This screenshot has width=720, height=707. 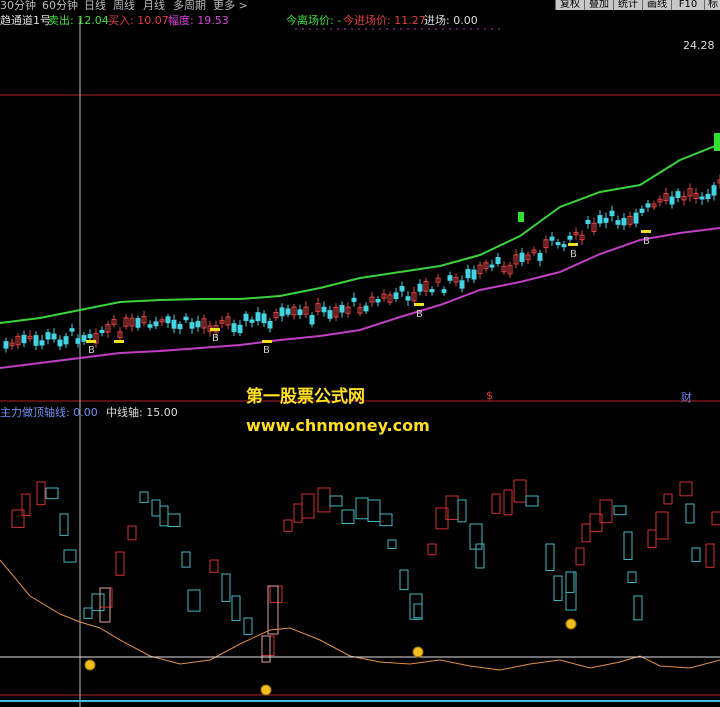 What do you see at coordinates (305, 397) in the screenshot?
I see `watermark-title: 第一股票公式网` at bounding box center [305, 397].